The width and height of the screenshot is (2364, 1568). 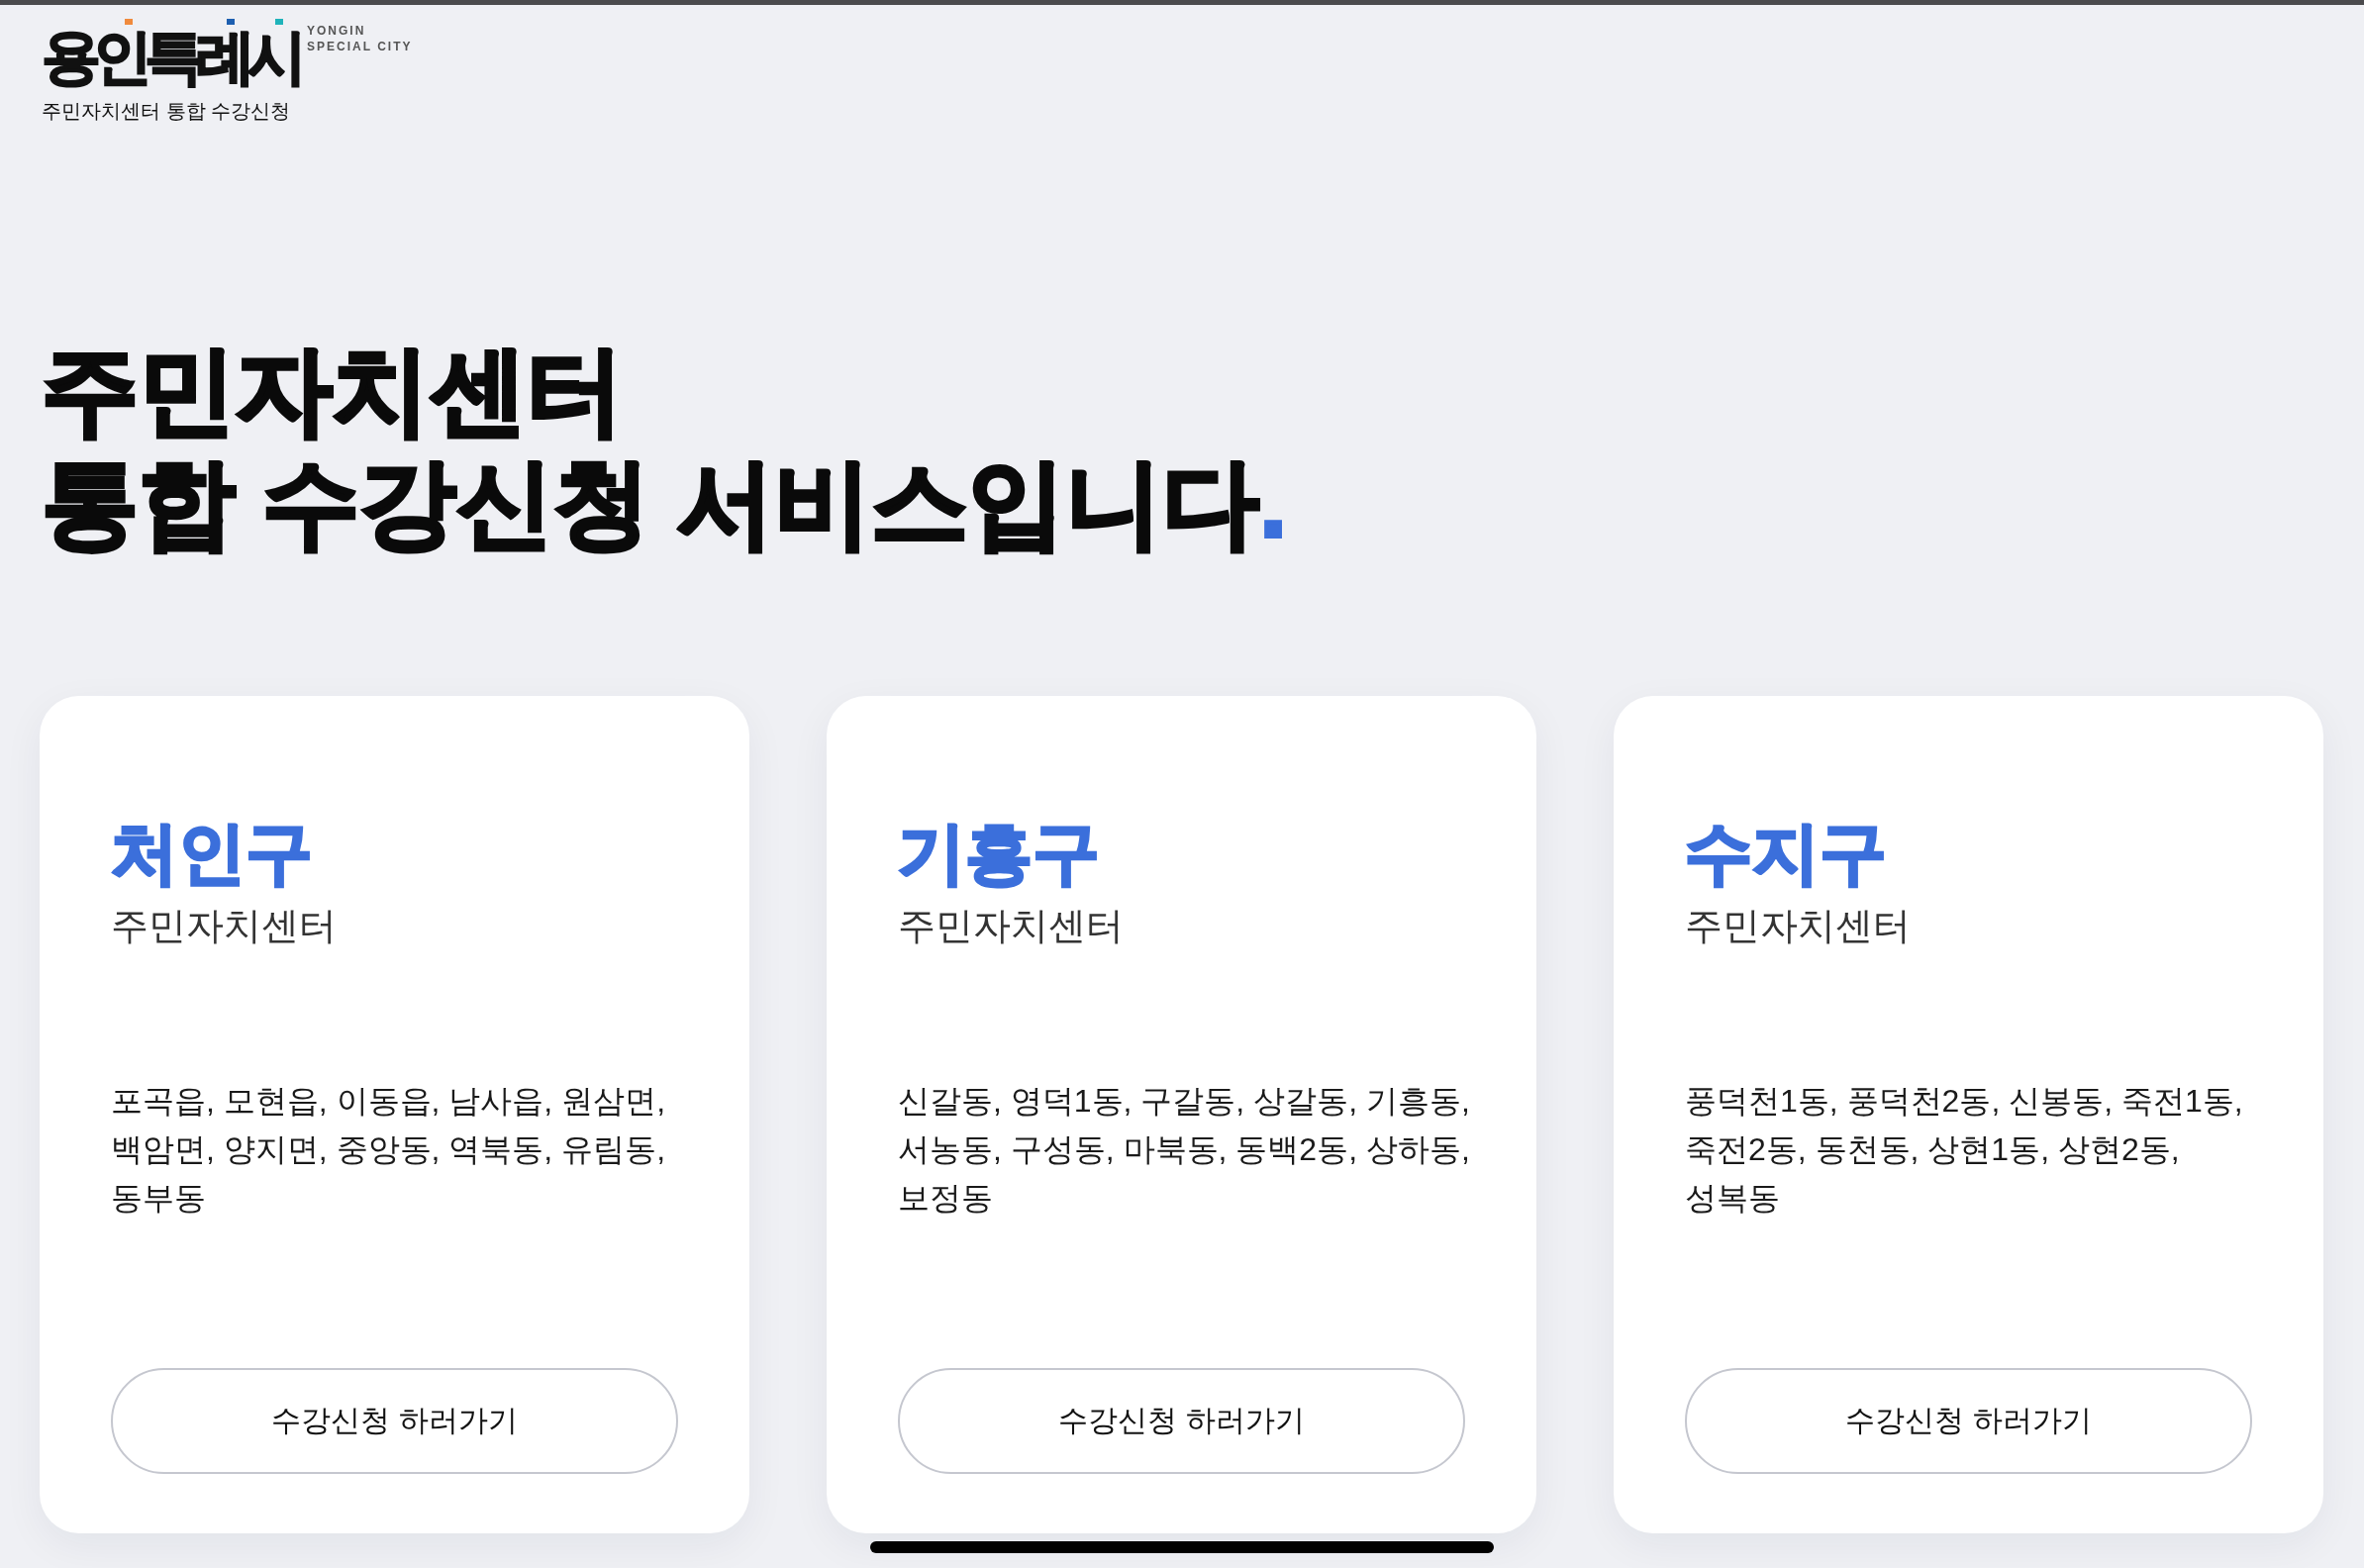 I want to click on logo-tagline: YONGIN SPECIAL CITY, so click(x=360, y=39).